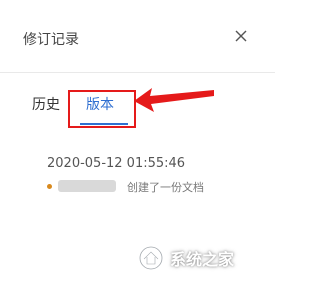 This screenshot has height=291, width=320. I want to click on record-detail-row: 创建了一份文档, so click(137, 187).